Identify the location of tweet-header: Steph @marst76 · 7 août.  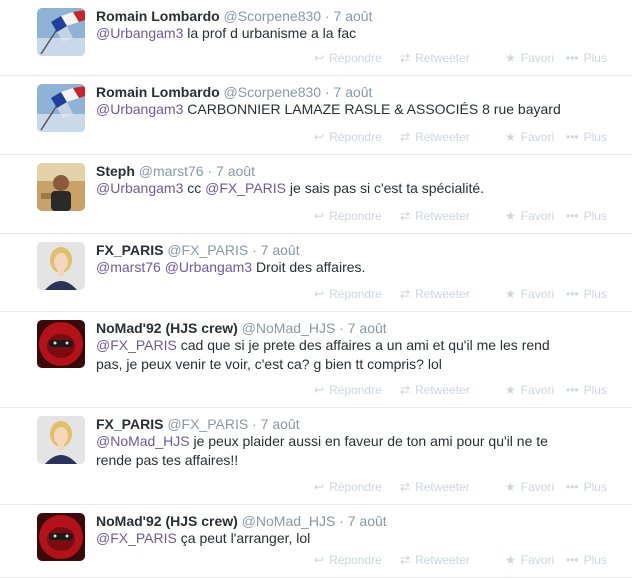
(175, 171).